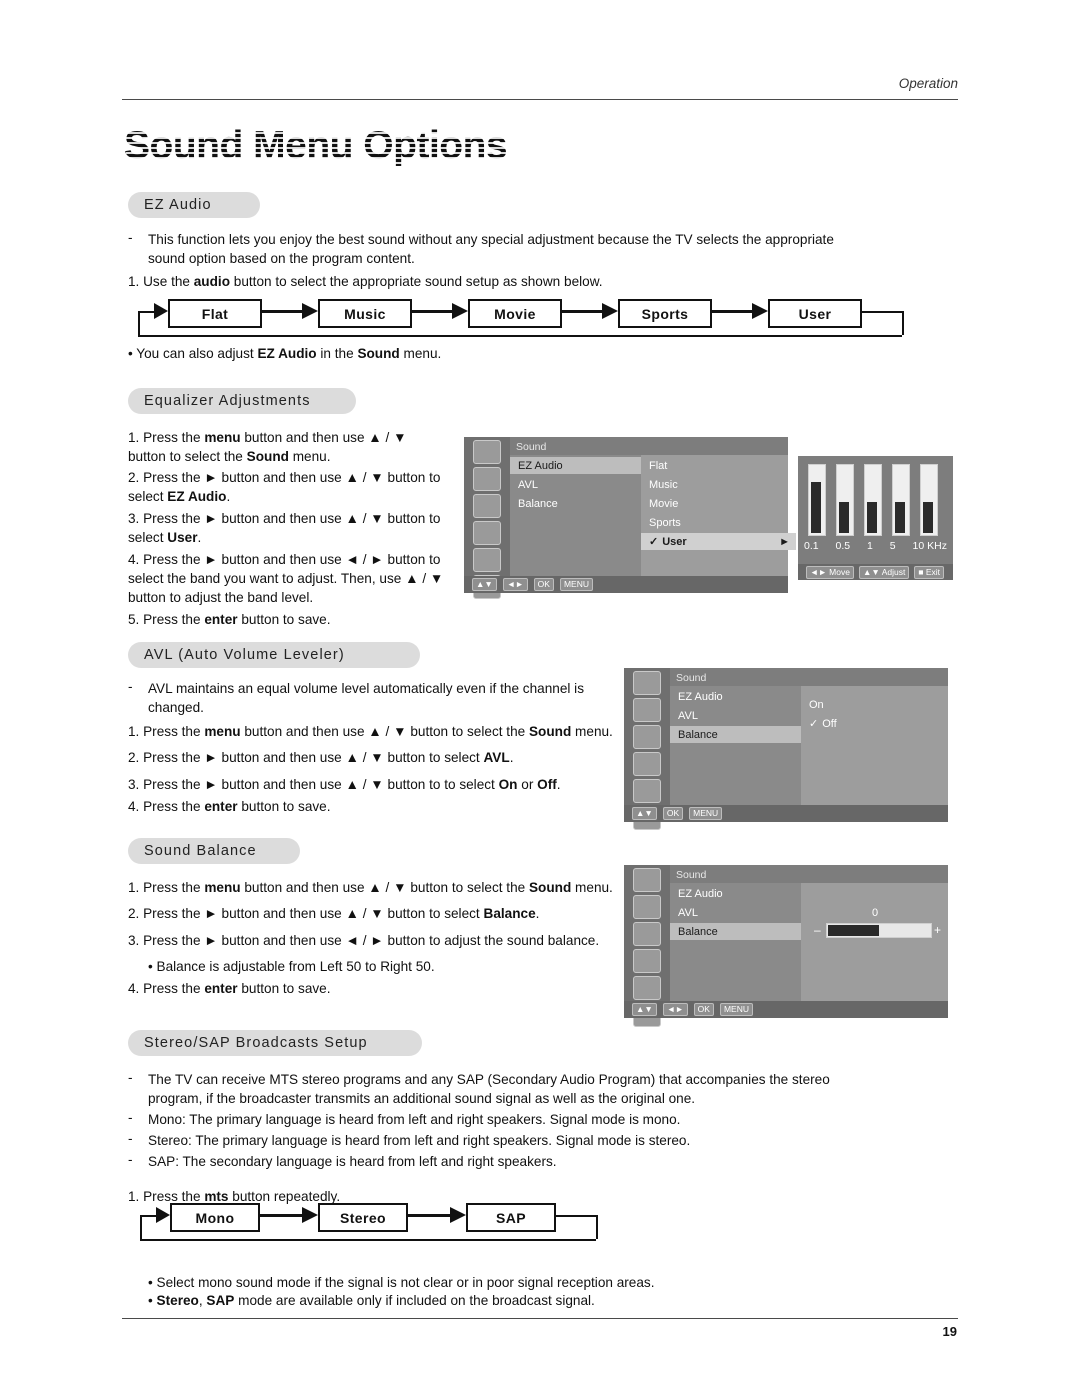  I want to click on osd-bottom-bar-balance: ▲▼ ◄► OK MENU, so click(786, 1009).